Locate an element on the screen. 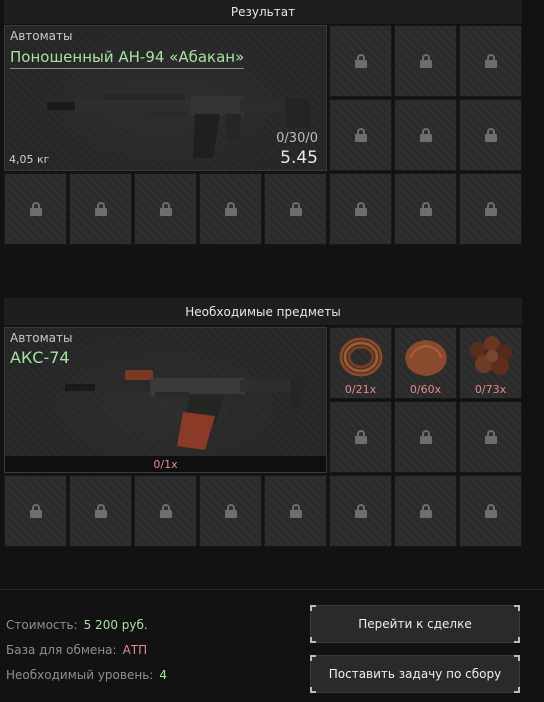  go-to-deal-label: Перейти к сделке is located at coordinates (415, 624).